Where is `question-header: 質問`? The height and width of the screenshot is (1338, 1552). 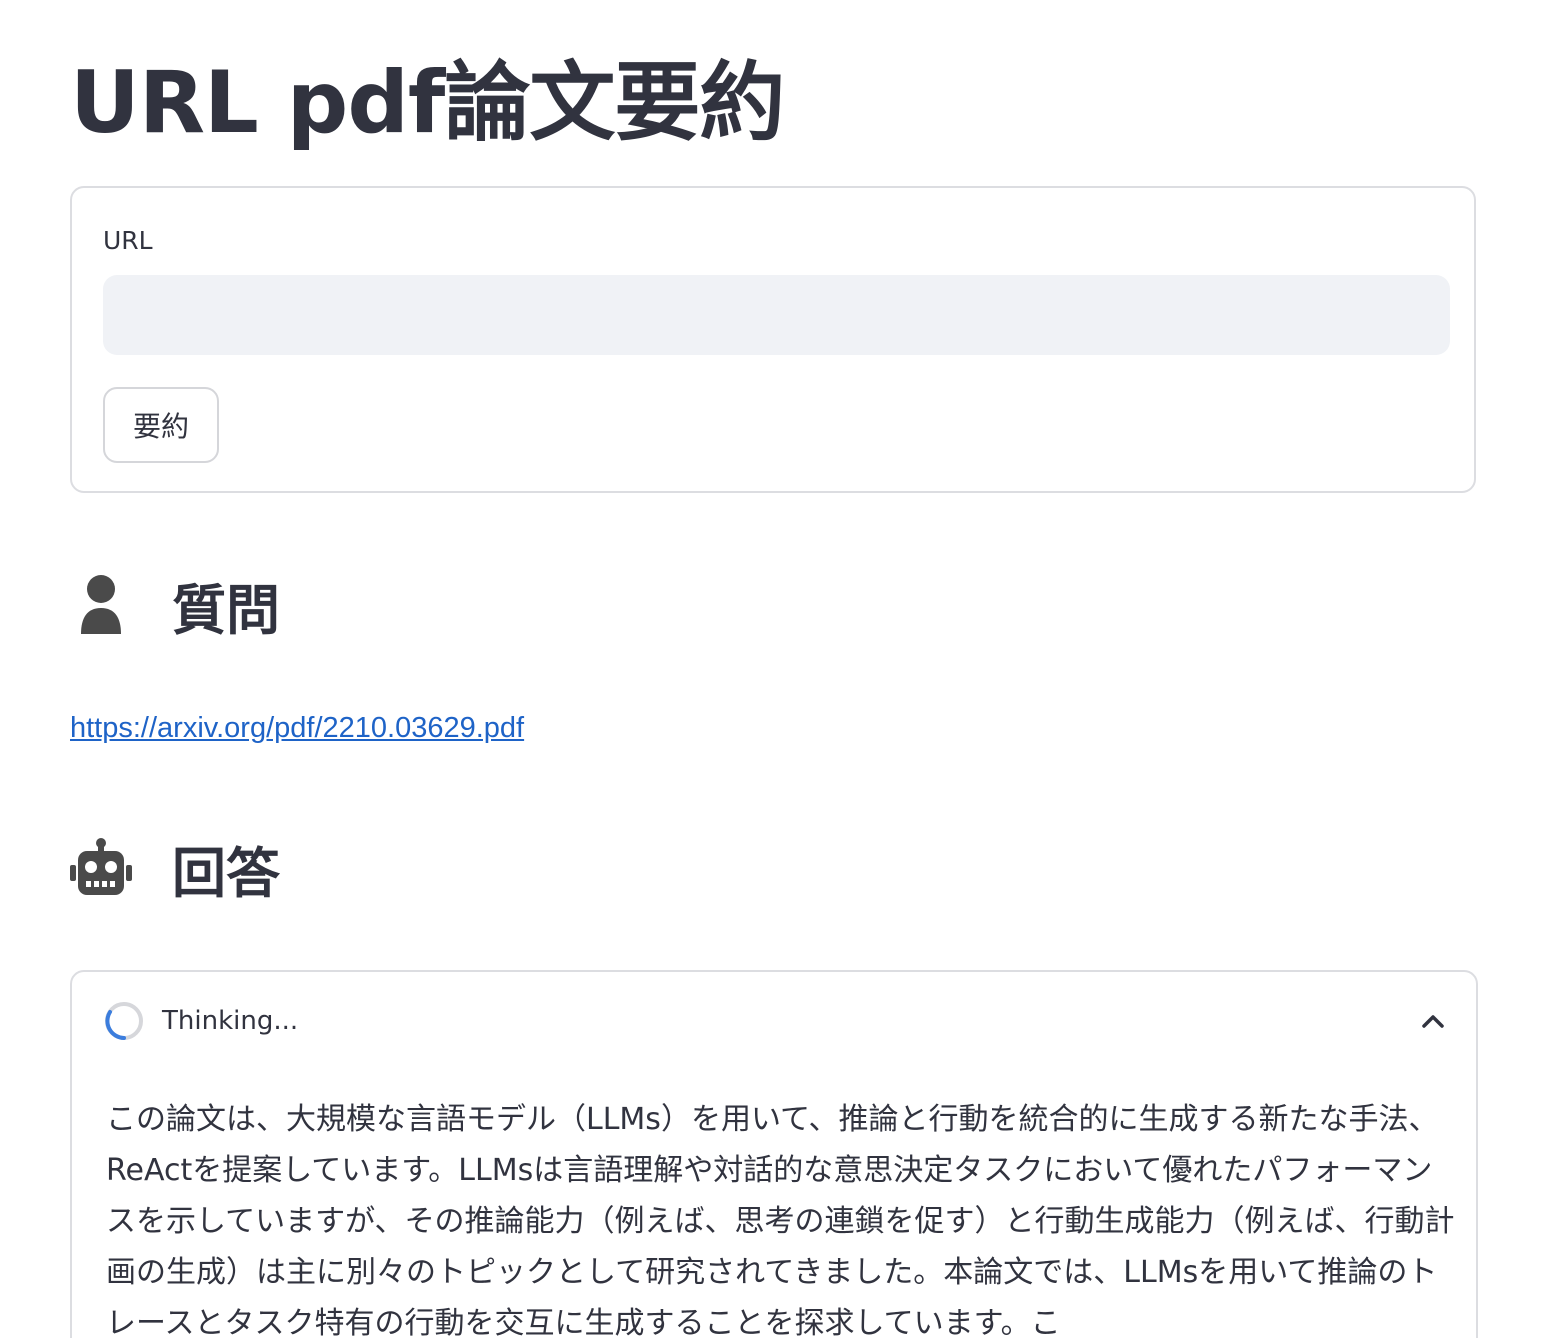
question-header: 質問 is located at coordinates (175, 605).